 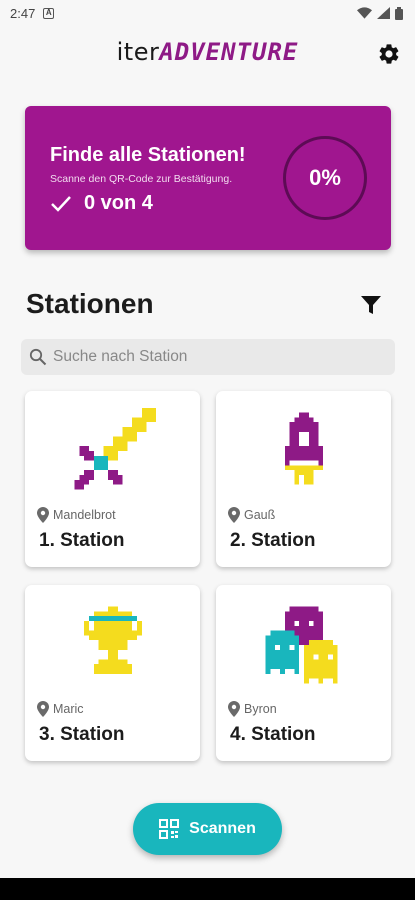 I want to click on checkmark-icon, so click(x=61, y=203).